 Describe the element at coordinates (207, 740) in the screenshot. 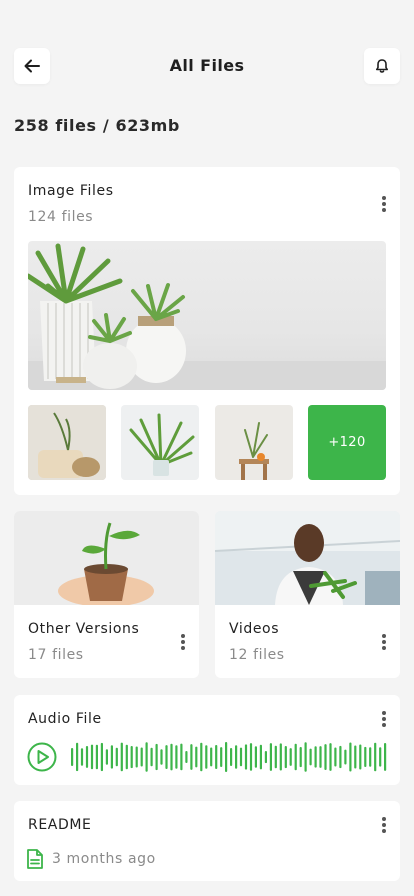

I see `audio-file-card: Audio File` at that location.